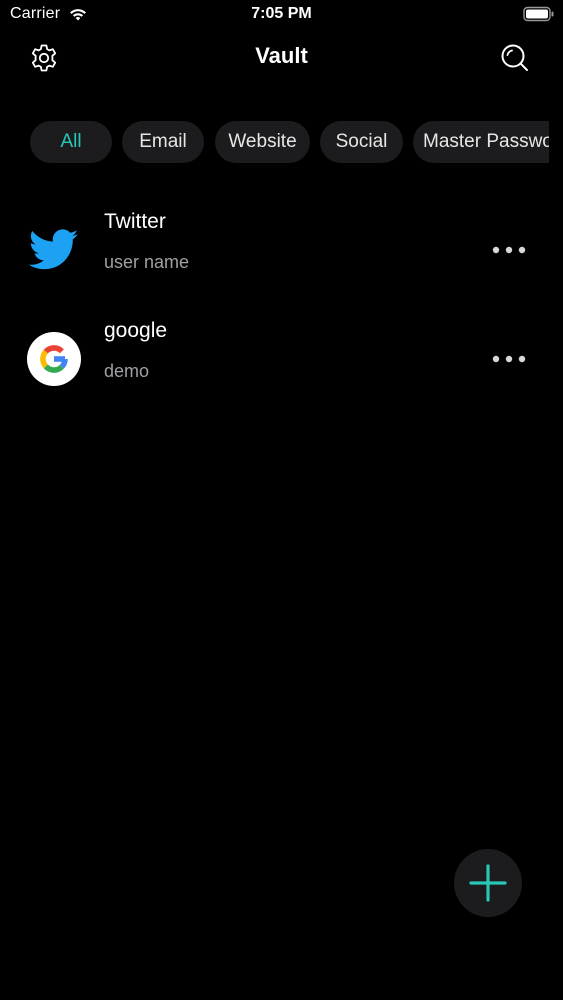  Describe the element at coordinates (136, 330) in the screenshot. I see `account-name: google` at that location.